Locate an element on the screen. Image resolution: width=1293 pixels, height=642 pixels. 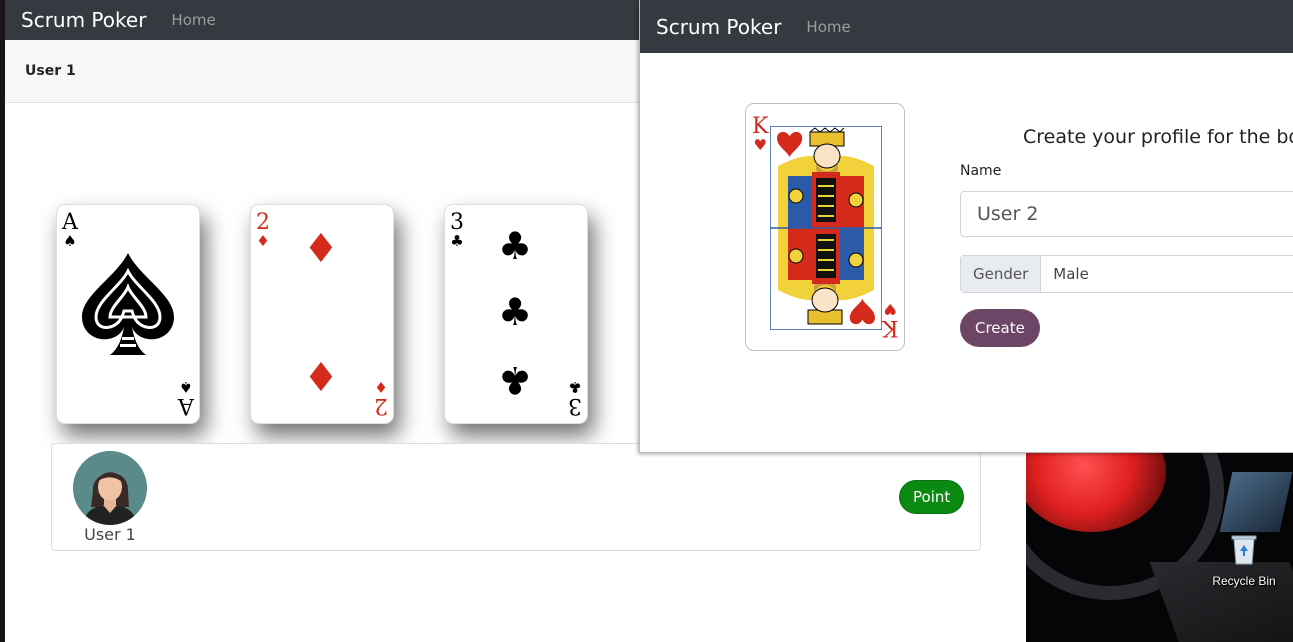
card-rank: K is located at coordinates (760, 126).